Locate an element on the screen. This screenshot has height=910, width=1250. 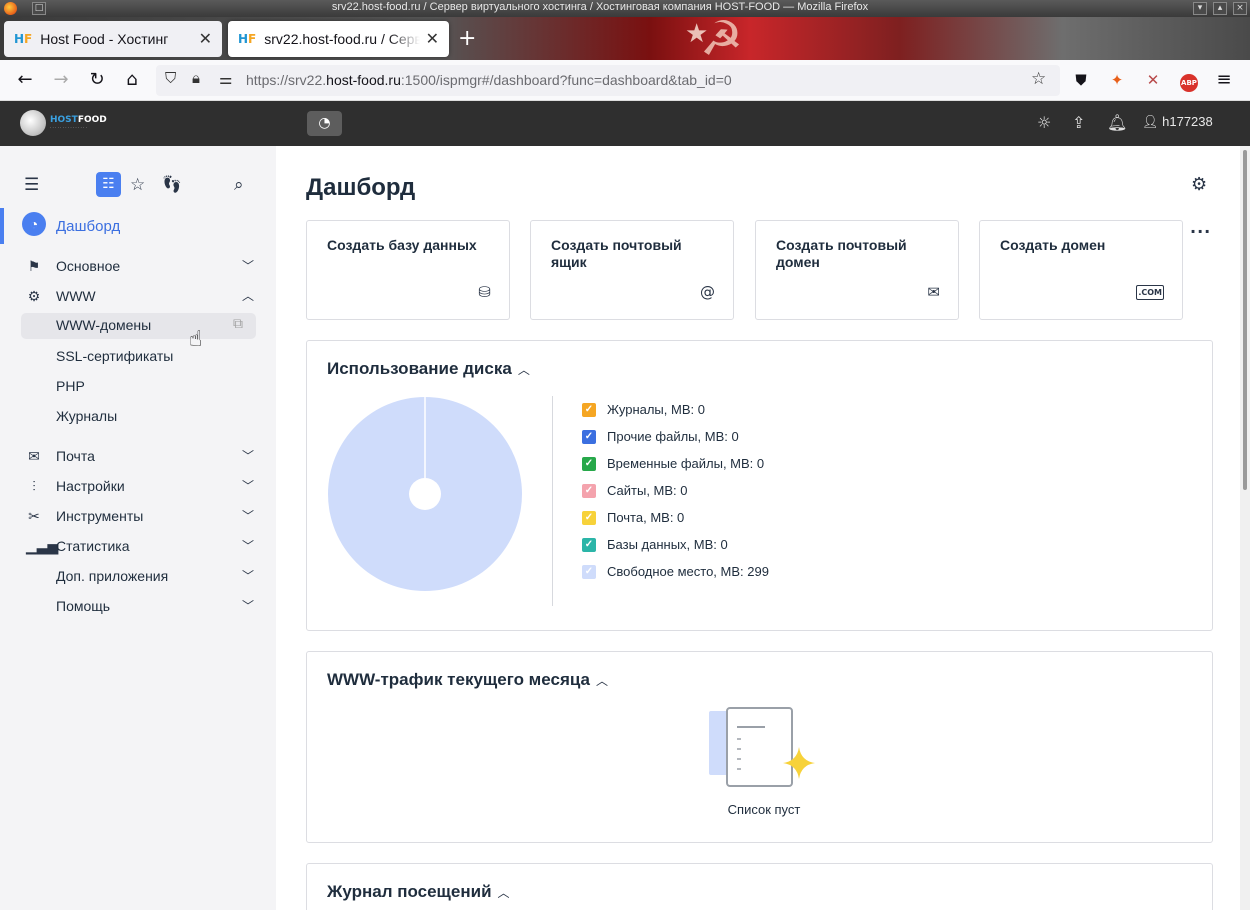
new-tab-button: + is located at coordinates (467, 38).